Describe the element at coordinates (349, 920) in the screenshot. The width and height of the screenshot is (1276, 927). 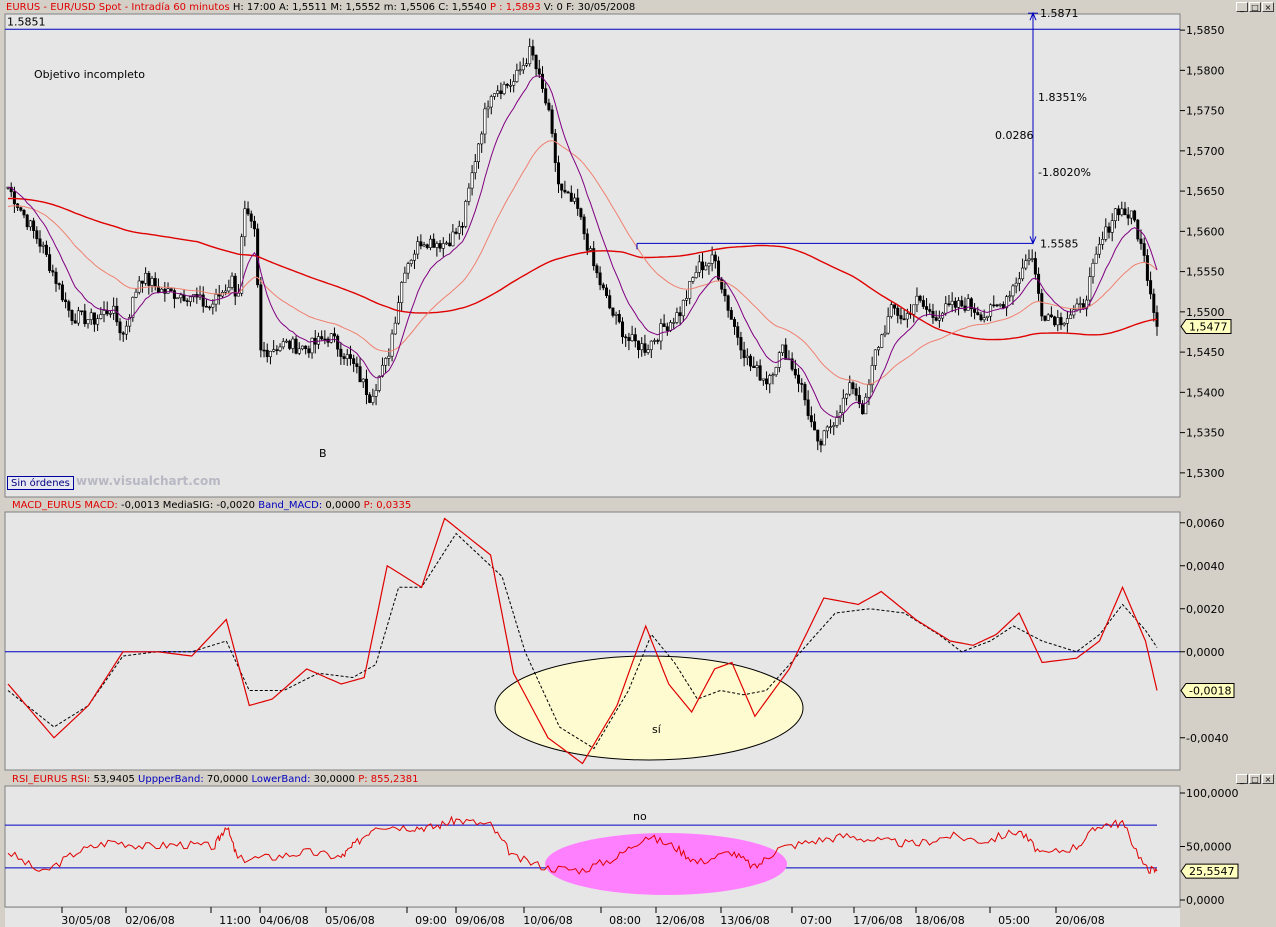
I see `x-tick-label: 05/06/08` at that location.